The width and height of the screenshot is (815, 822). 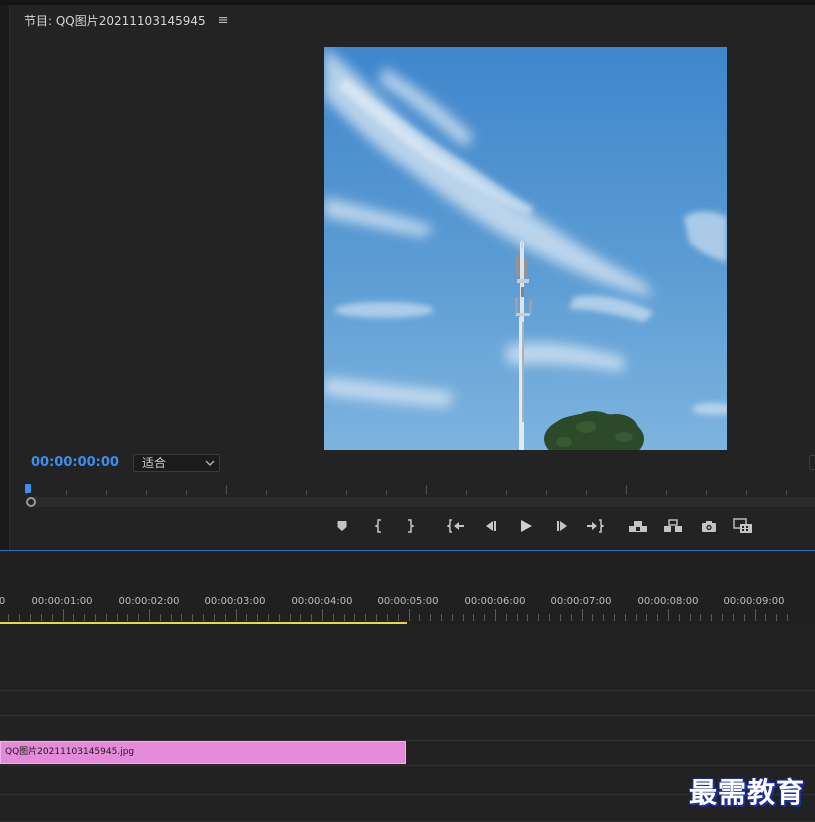 I want to click on mark-out-icon, so click(x=411, y=526).